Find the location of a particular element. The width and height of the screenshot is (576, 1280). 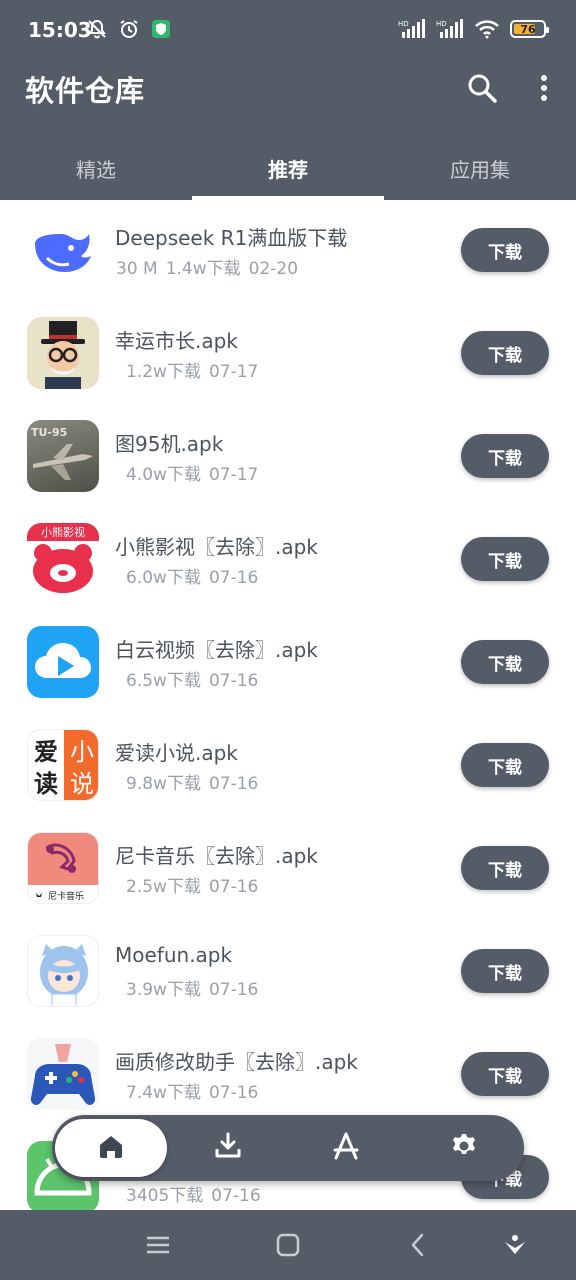

tab-featured: 精选 is located at coordinates (96, 170).